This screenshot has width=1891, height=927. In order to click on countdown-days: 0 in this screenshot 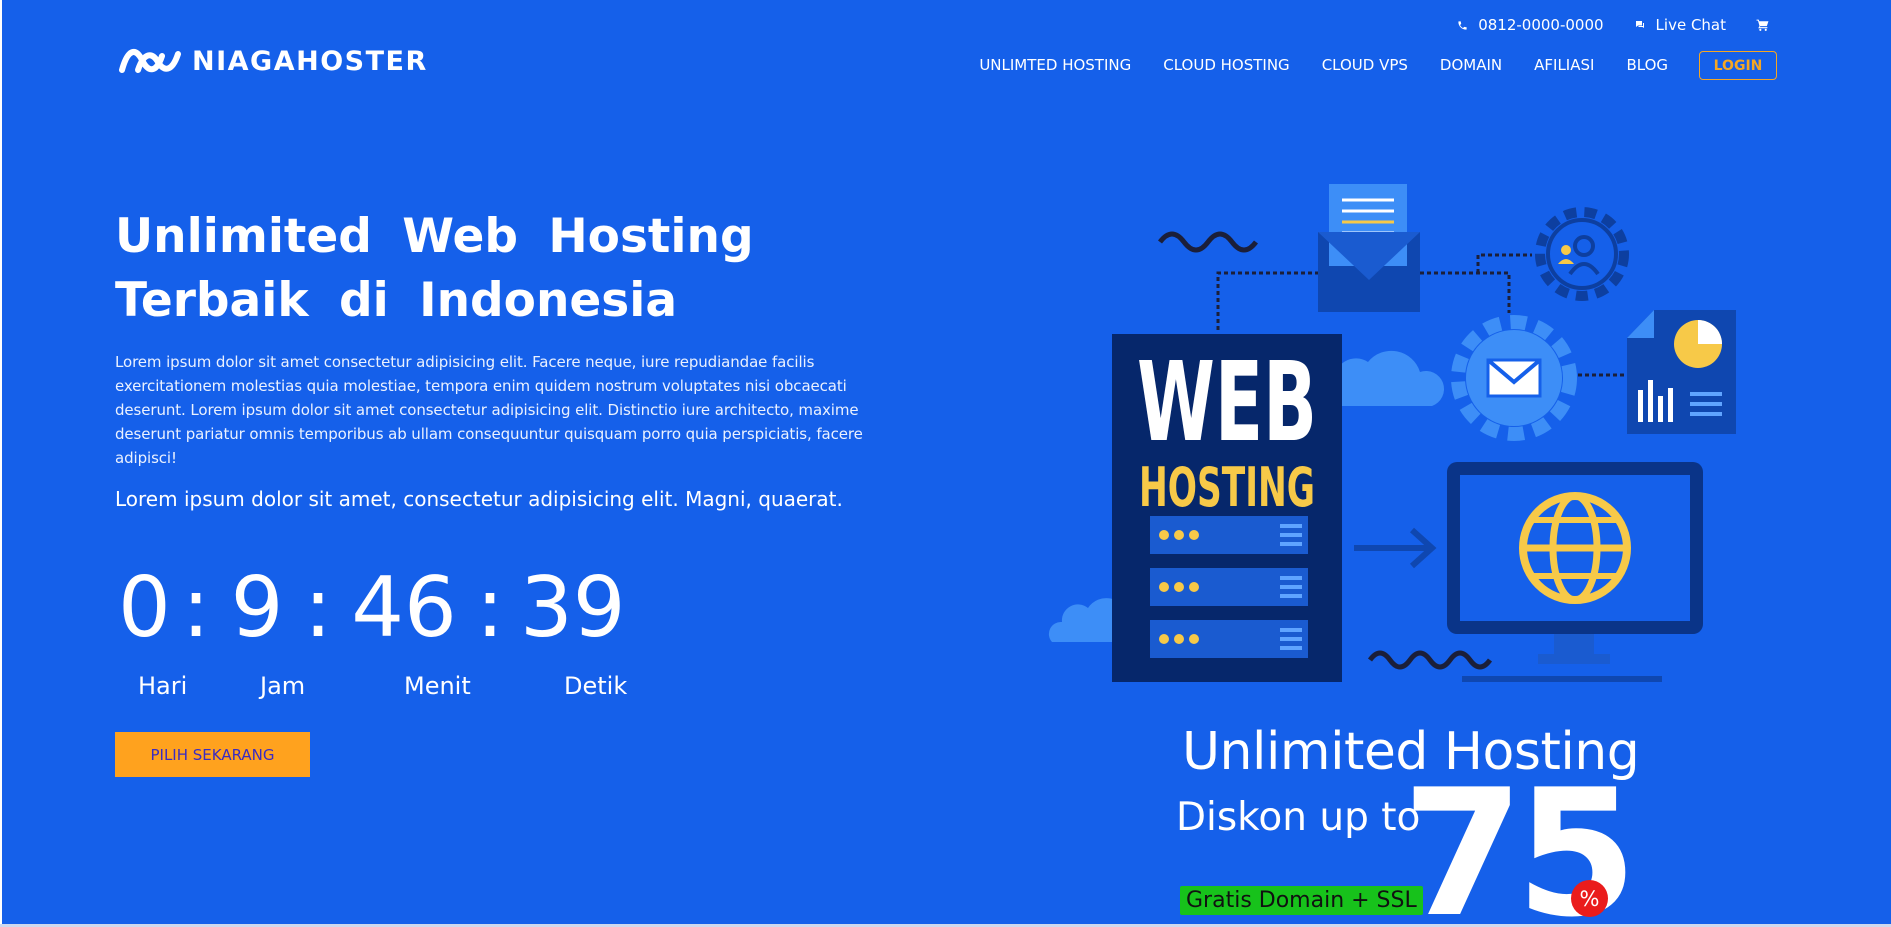, I will do `click(144, 607)`.